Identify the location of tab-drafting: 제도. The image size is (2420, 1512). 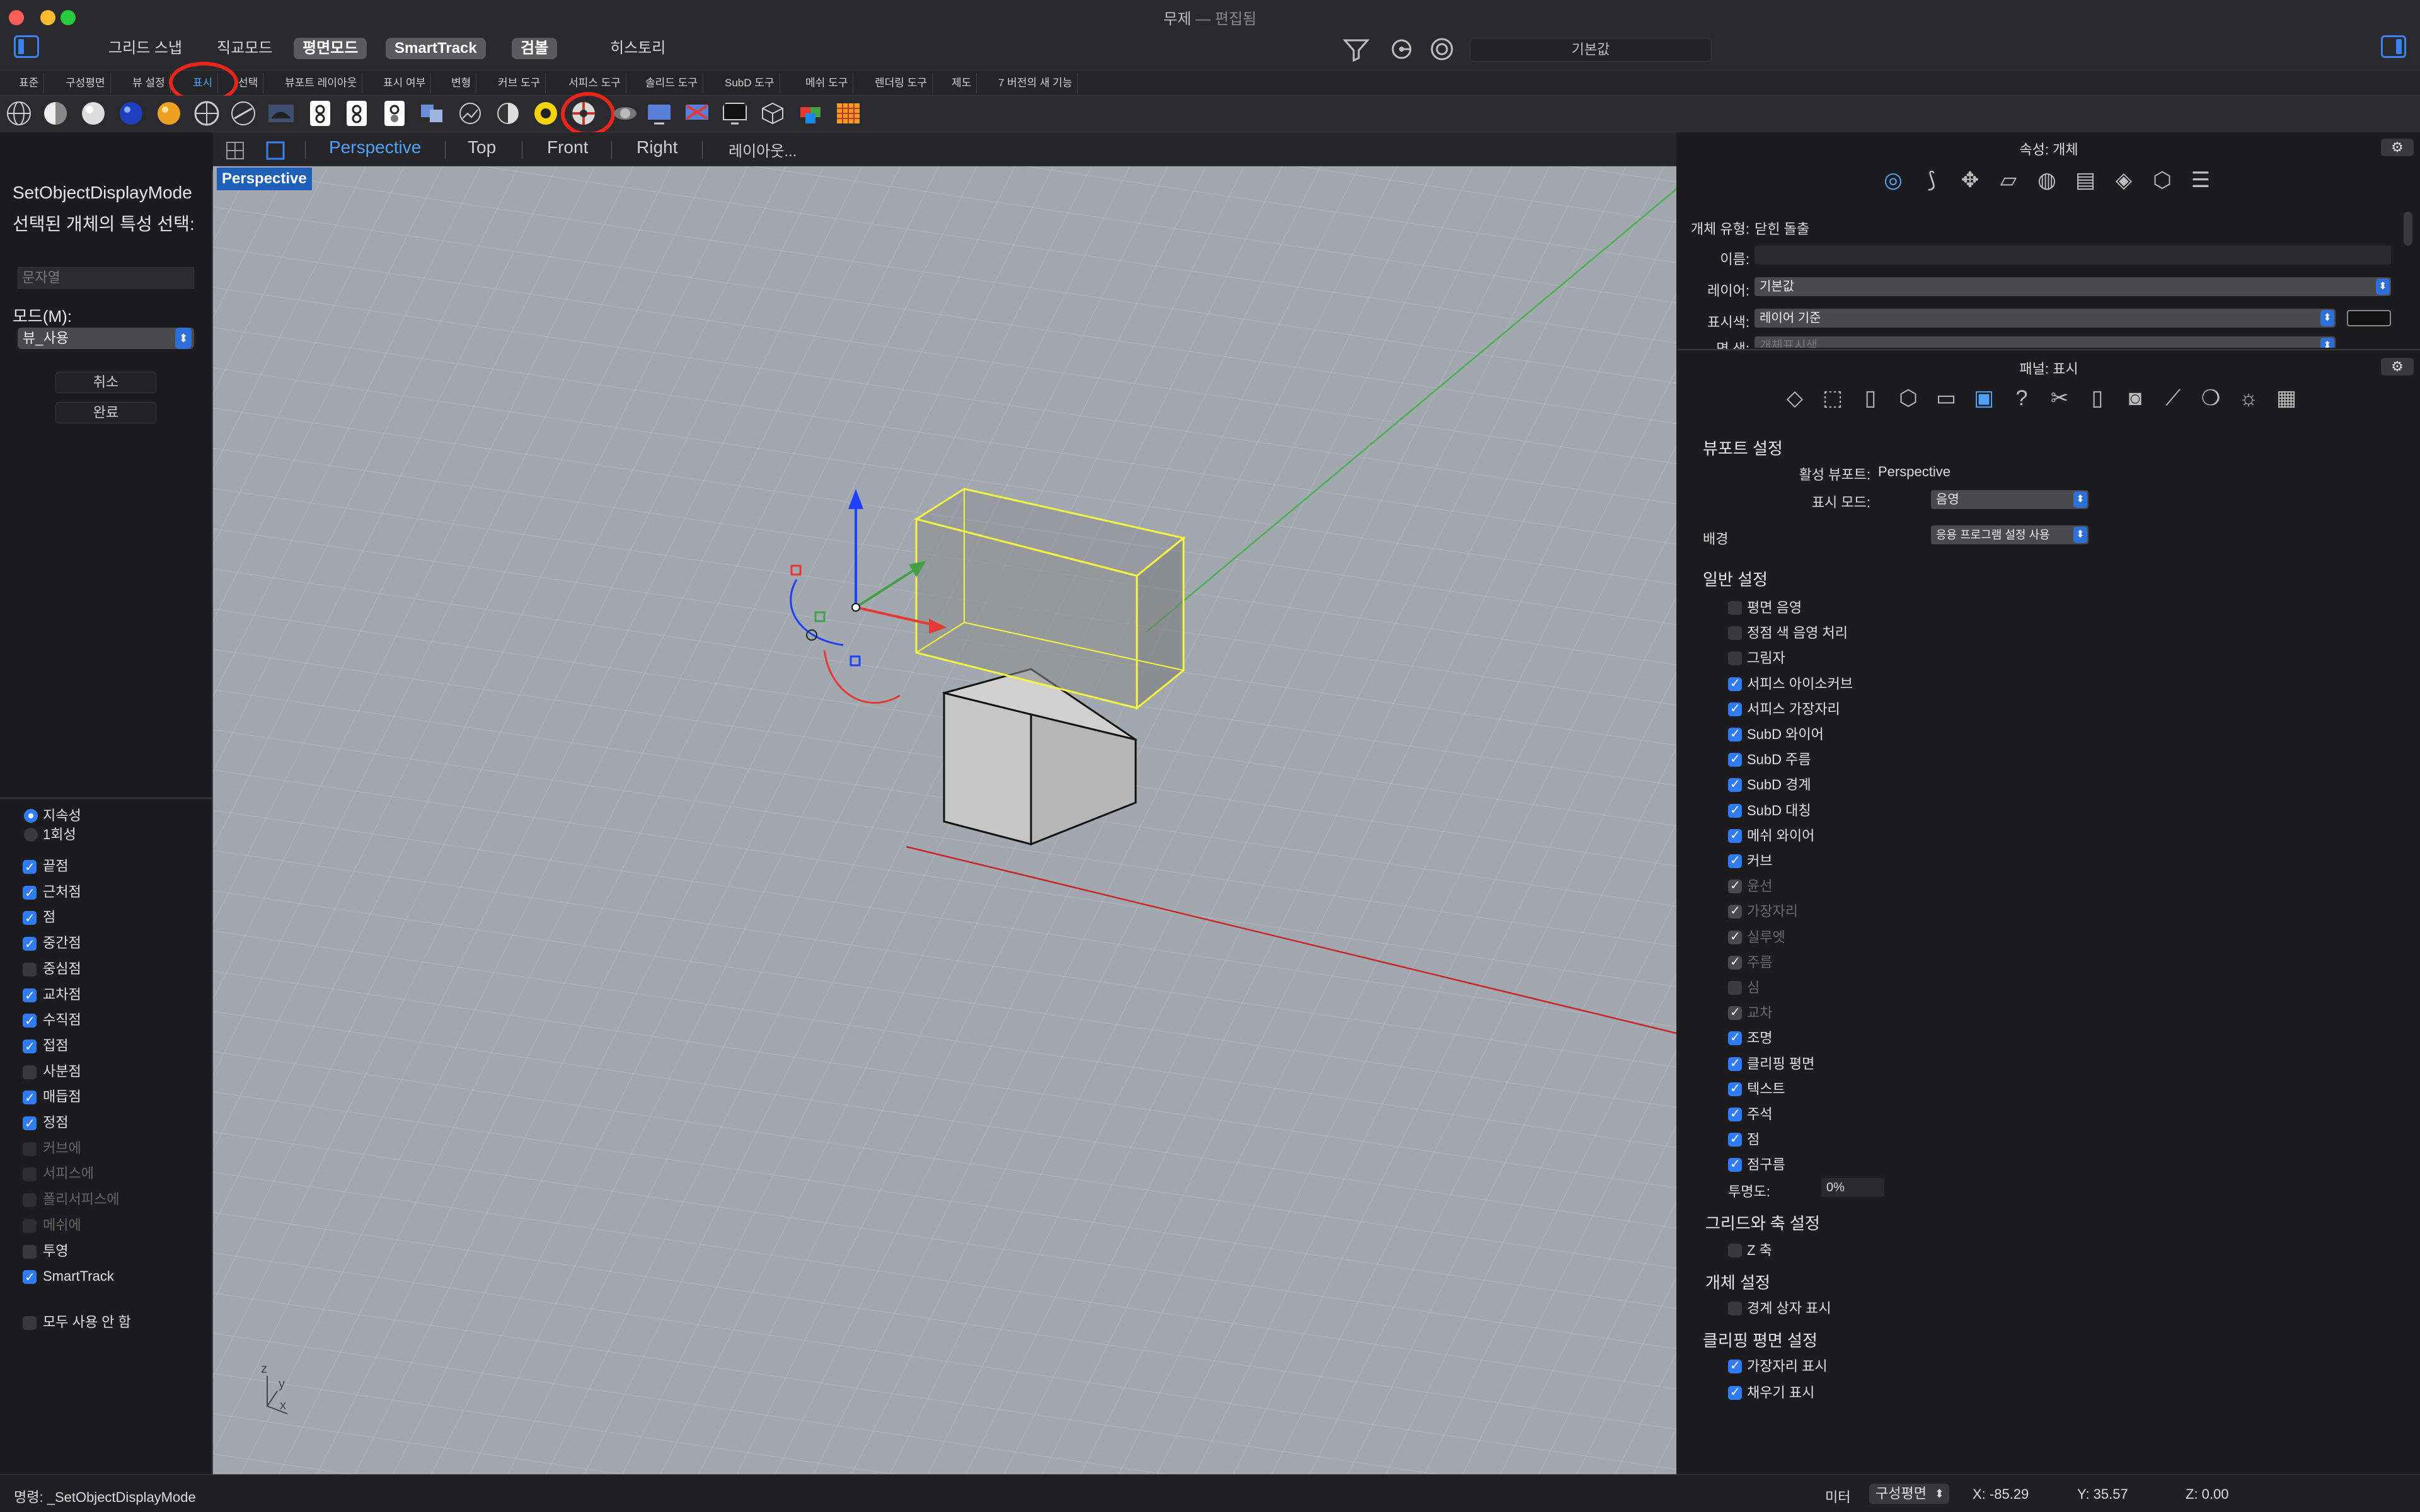
(962, 83).